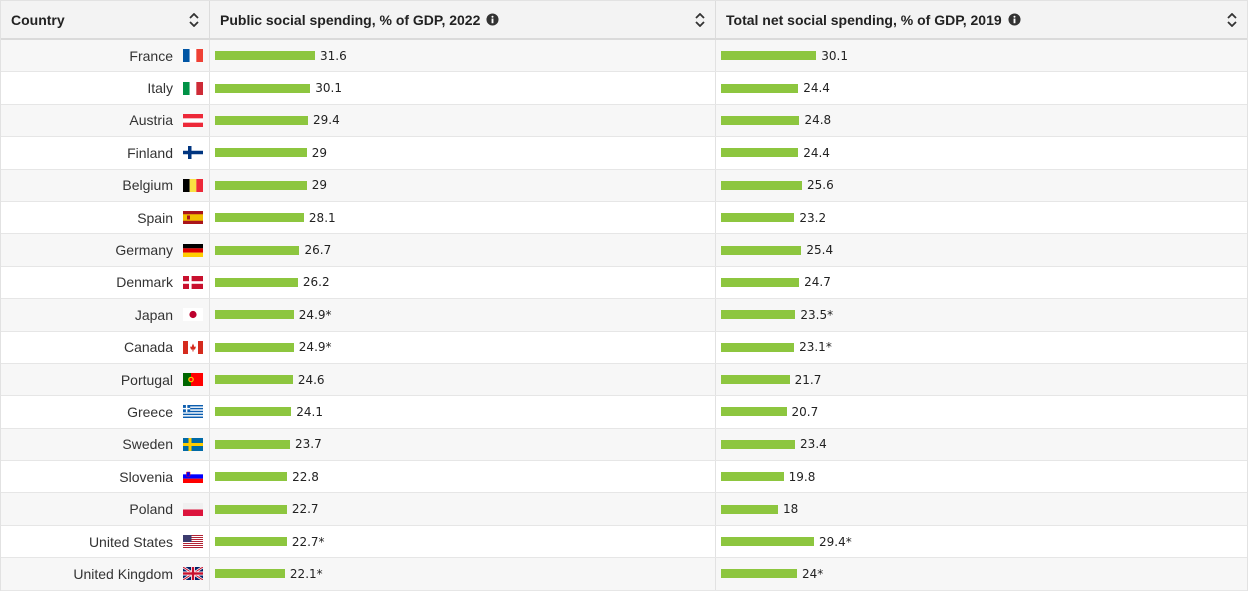 This screenshot has height=591, width=1253. What do you see at coordinates (309, 411) in the screenshot?
I see `public-spending-value: 24.1` at bounding box center [309, 411].